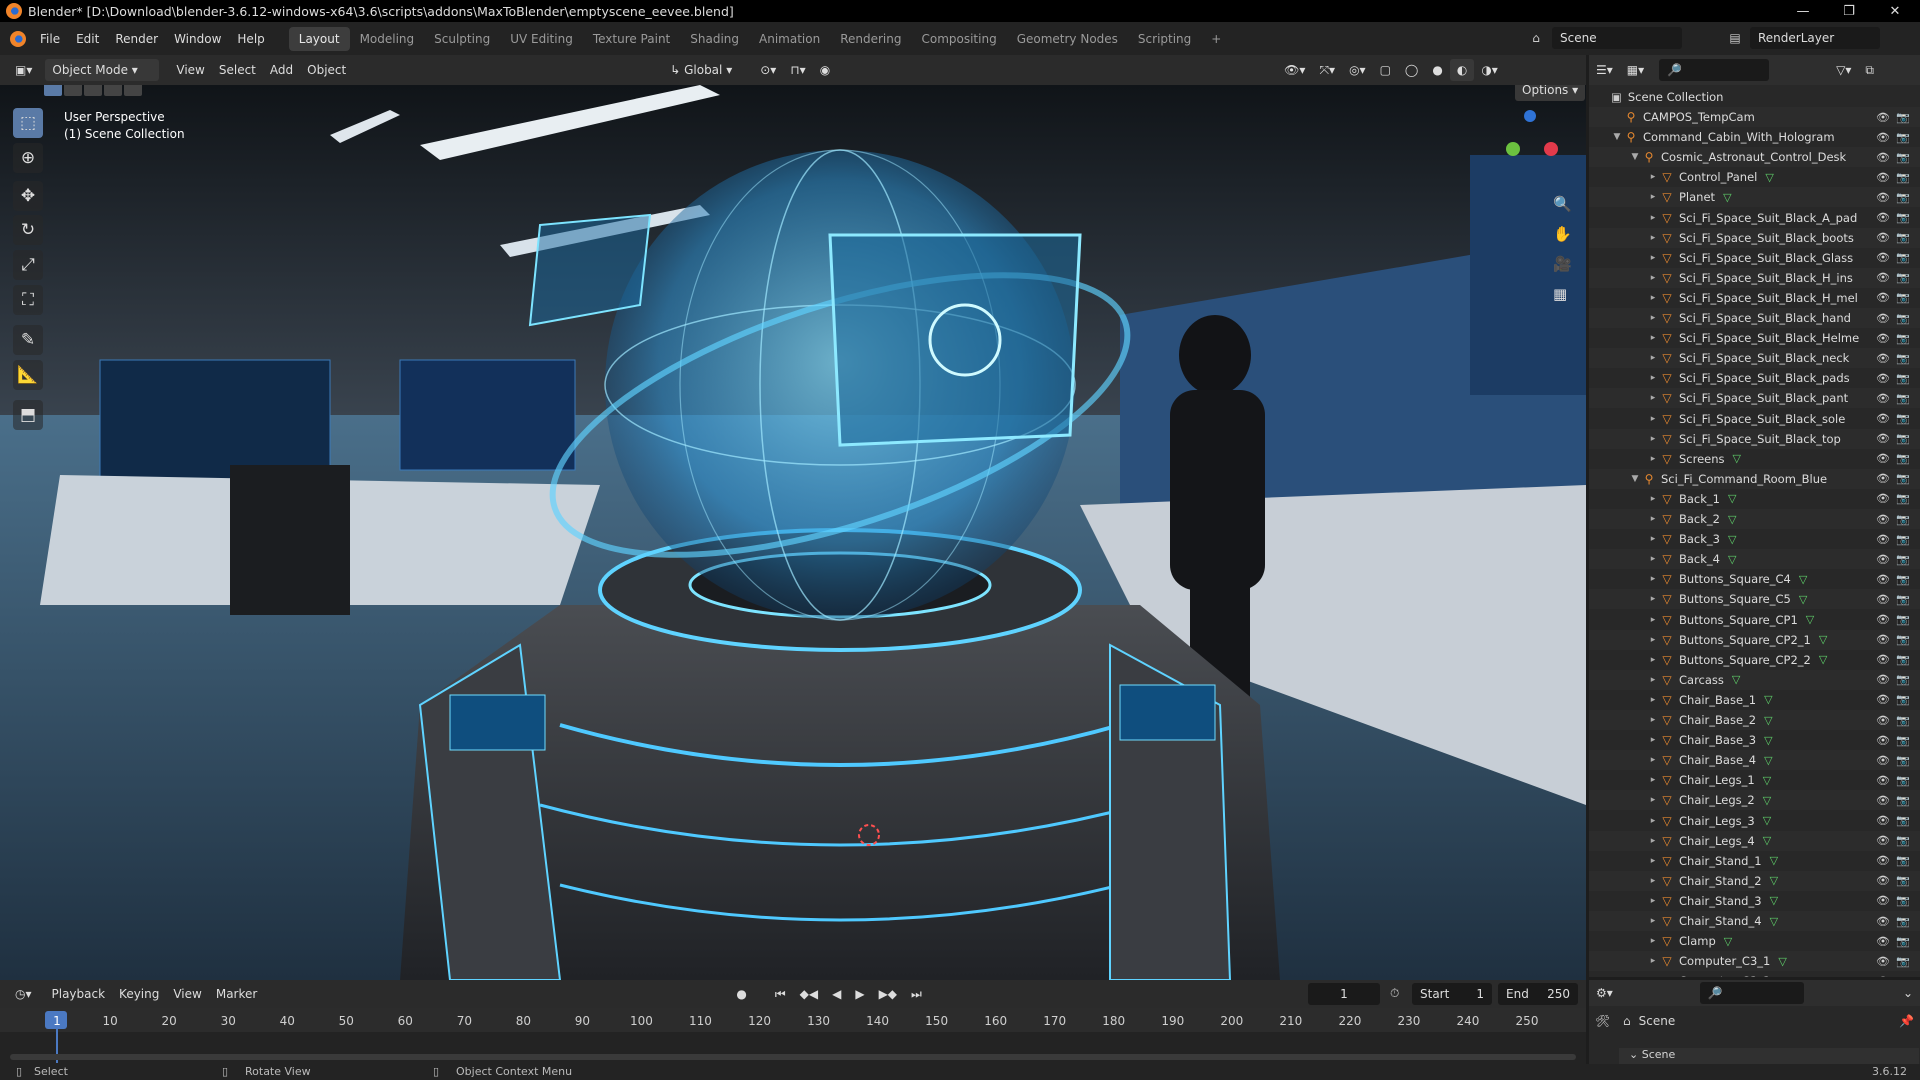 The width and height of the screenshot is (1920, 1080). I want to click on tab-layout: Layout, so click(319, 38).